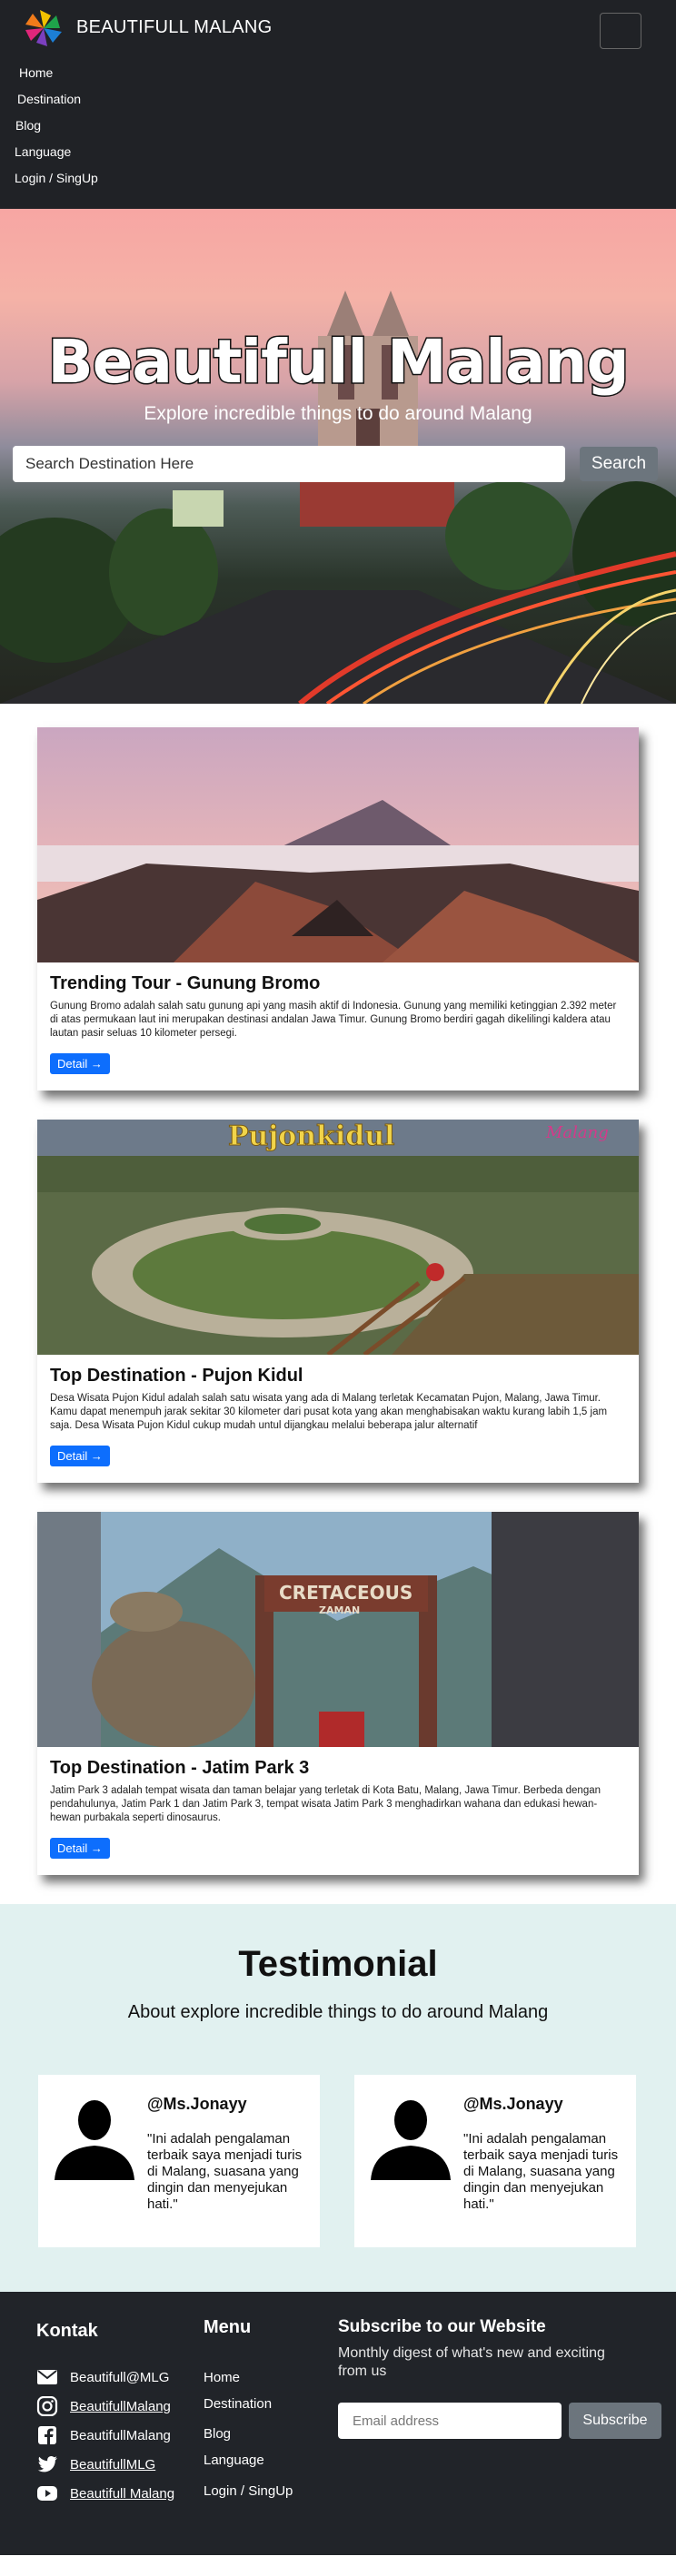 This screenshot has width=676, height=2576. I want to click on cretaceous-sign-text: CRETACEOUS, so click(346, 1593).